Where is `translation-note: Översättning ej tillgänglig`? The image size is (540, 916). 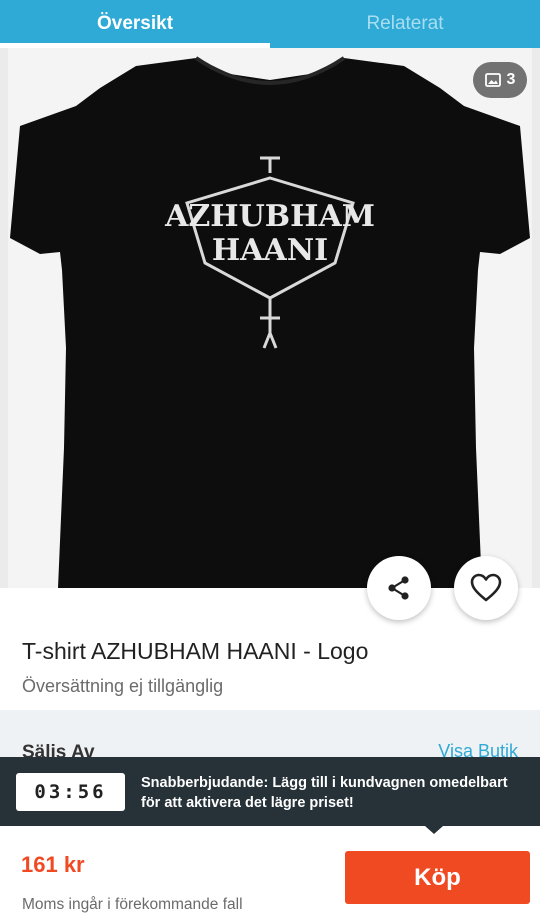 translation-note: Översättning ej tillgänglig is located at coordinates (123, 686).